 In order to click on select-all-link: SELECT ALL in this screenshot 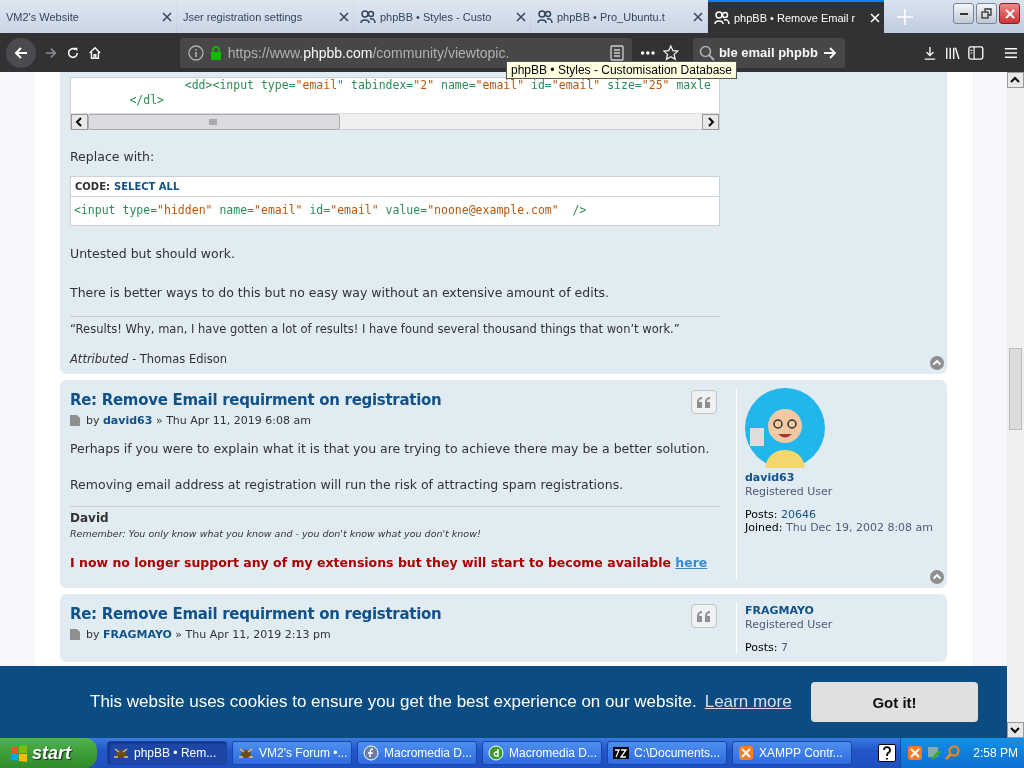, I will do `click(147, 186)`.